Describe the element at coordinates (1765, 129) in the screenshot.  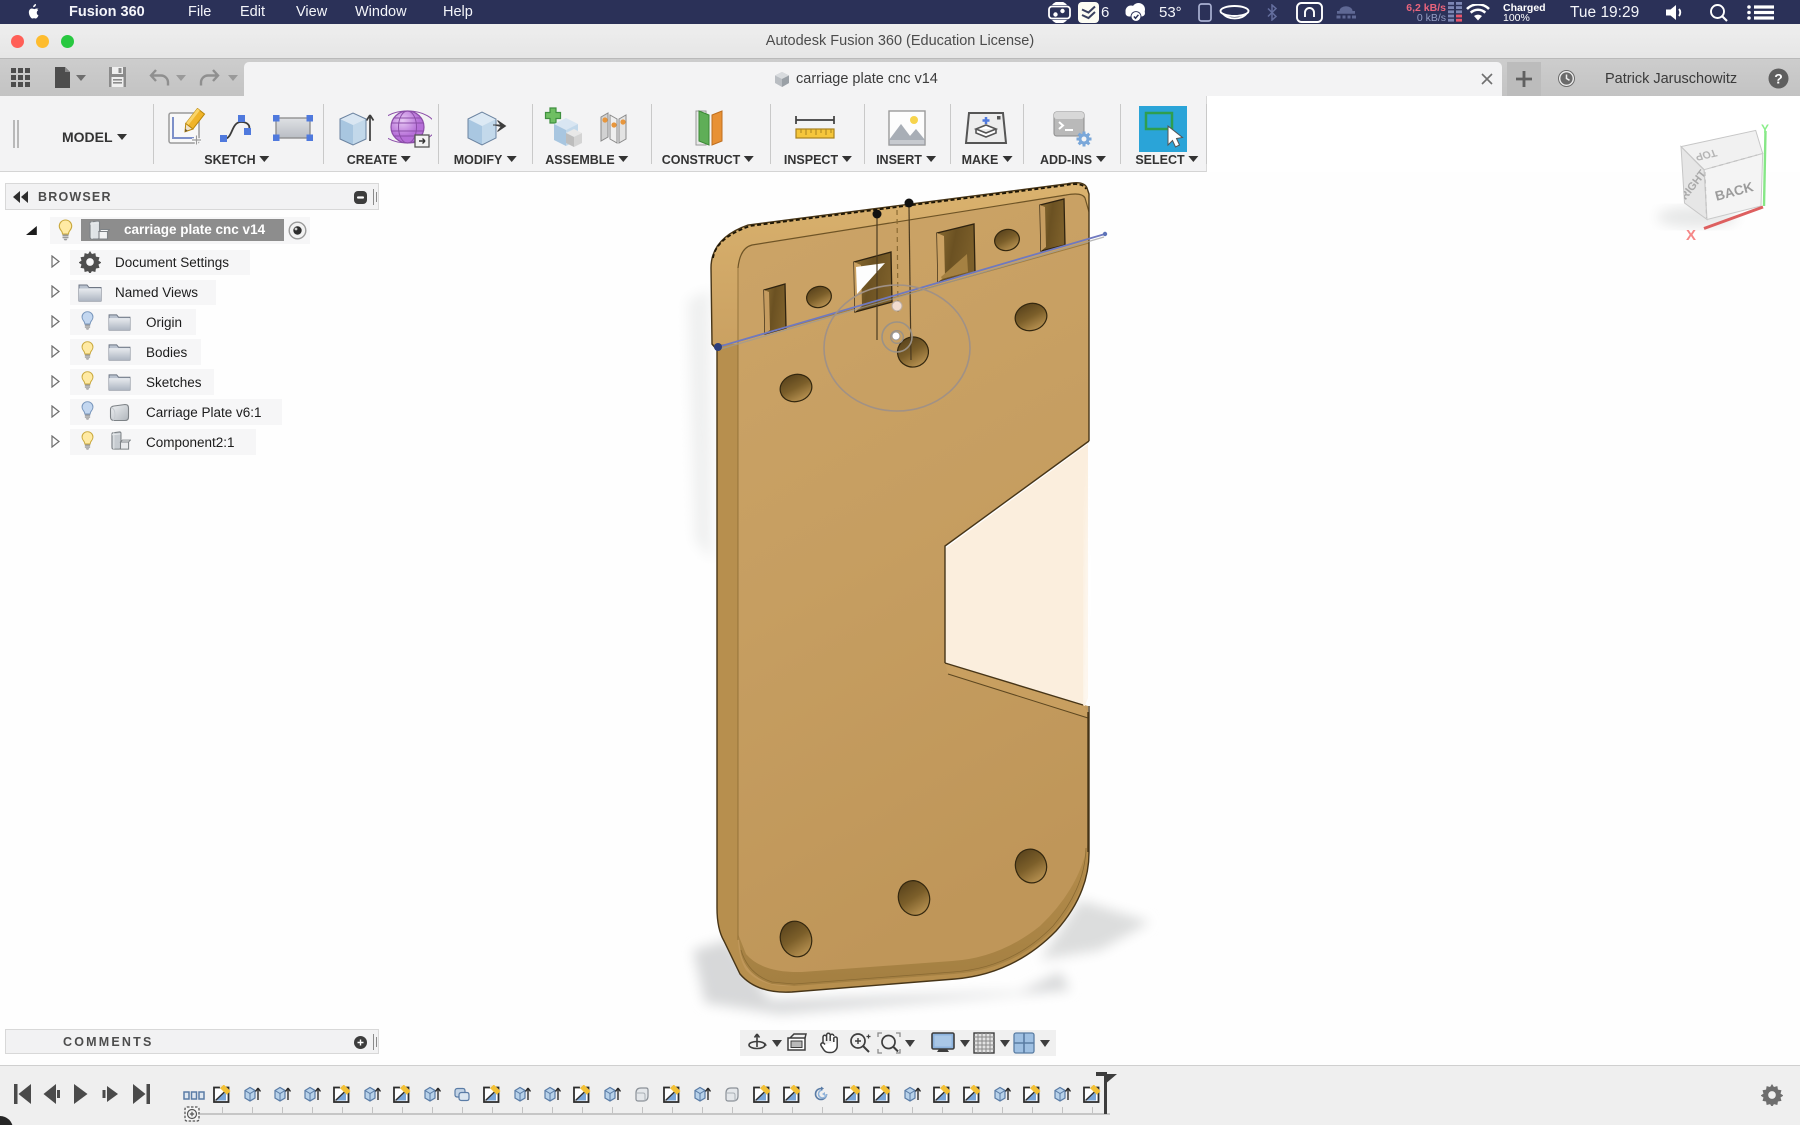
I see `svg-text: Y` at that location.